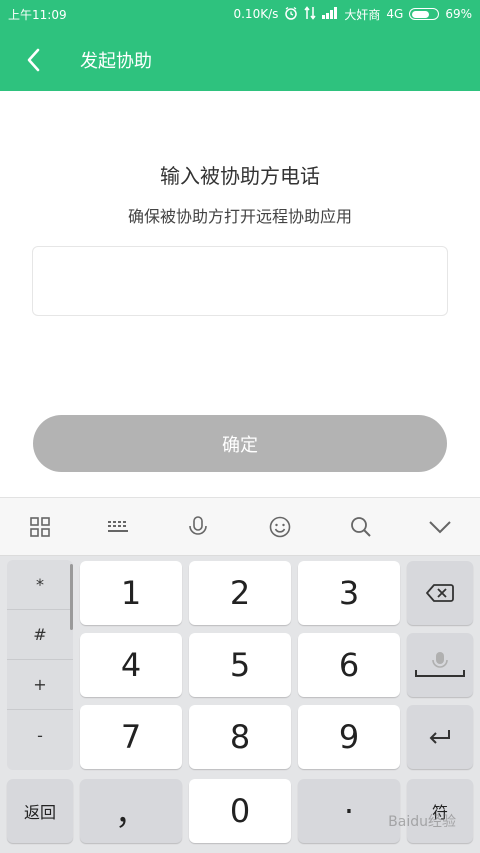 The height and width of the screenshot is (853, 480). I want to click on keyboard-toolbar, so click(240, 526).